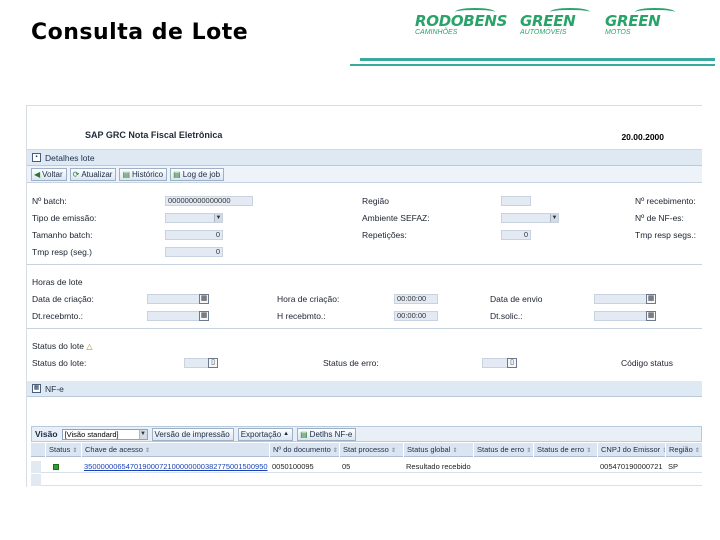 The height and width of the screenshot is (540, 720). I want to click on back-icon: ◀, so click(37, 174).